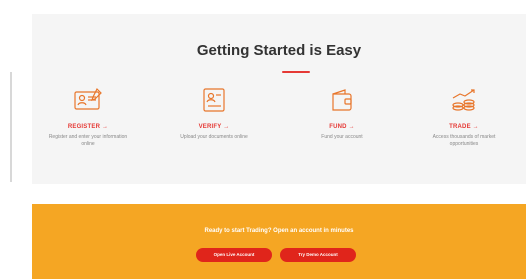  What do you see at coordinates (342, 127) in the screenshot?
I see `step-label: FUND →` at bounding box center [342, 127].